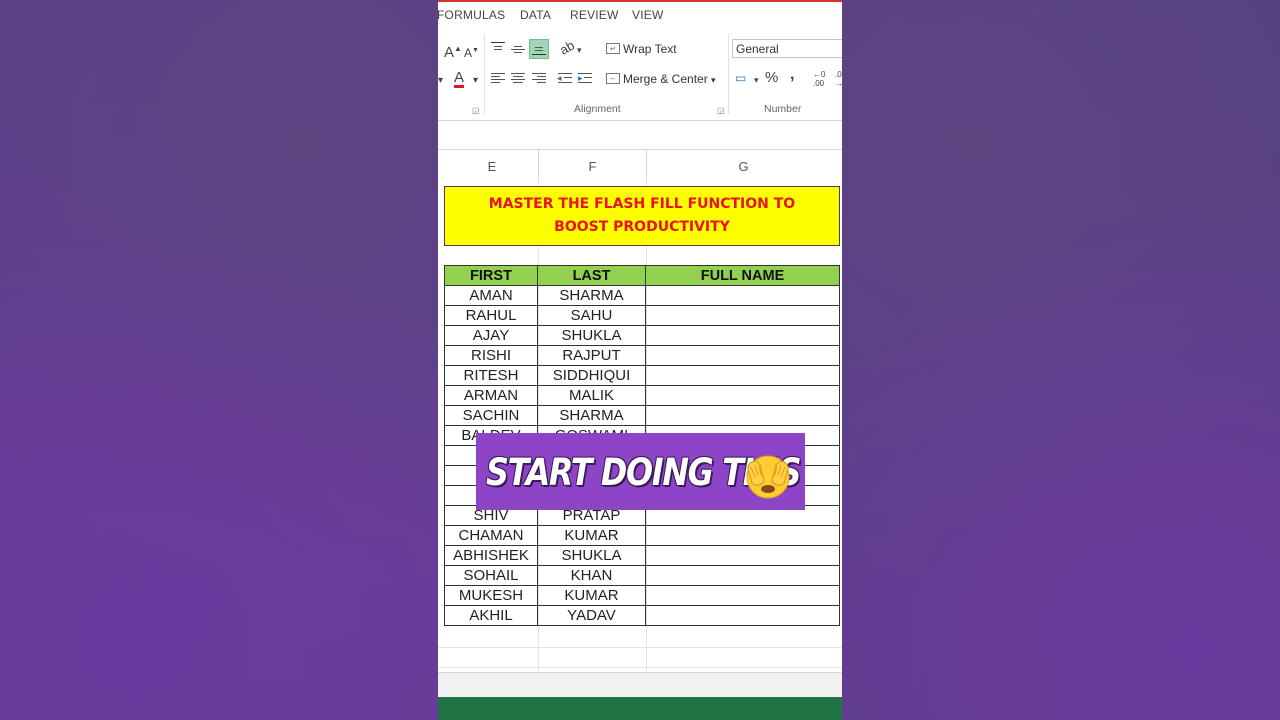 The image size is (1280, 720). Describe the element at coordinates (768, 477) in the screenshot. I see `face-with-hand-over-eye-icon` at that location.